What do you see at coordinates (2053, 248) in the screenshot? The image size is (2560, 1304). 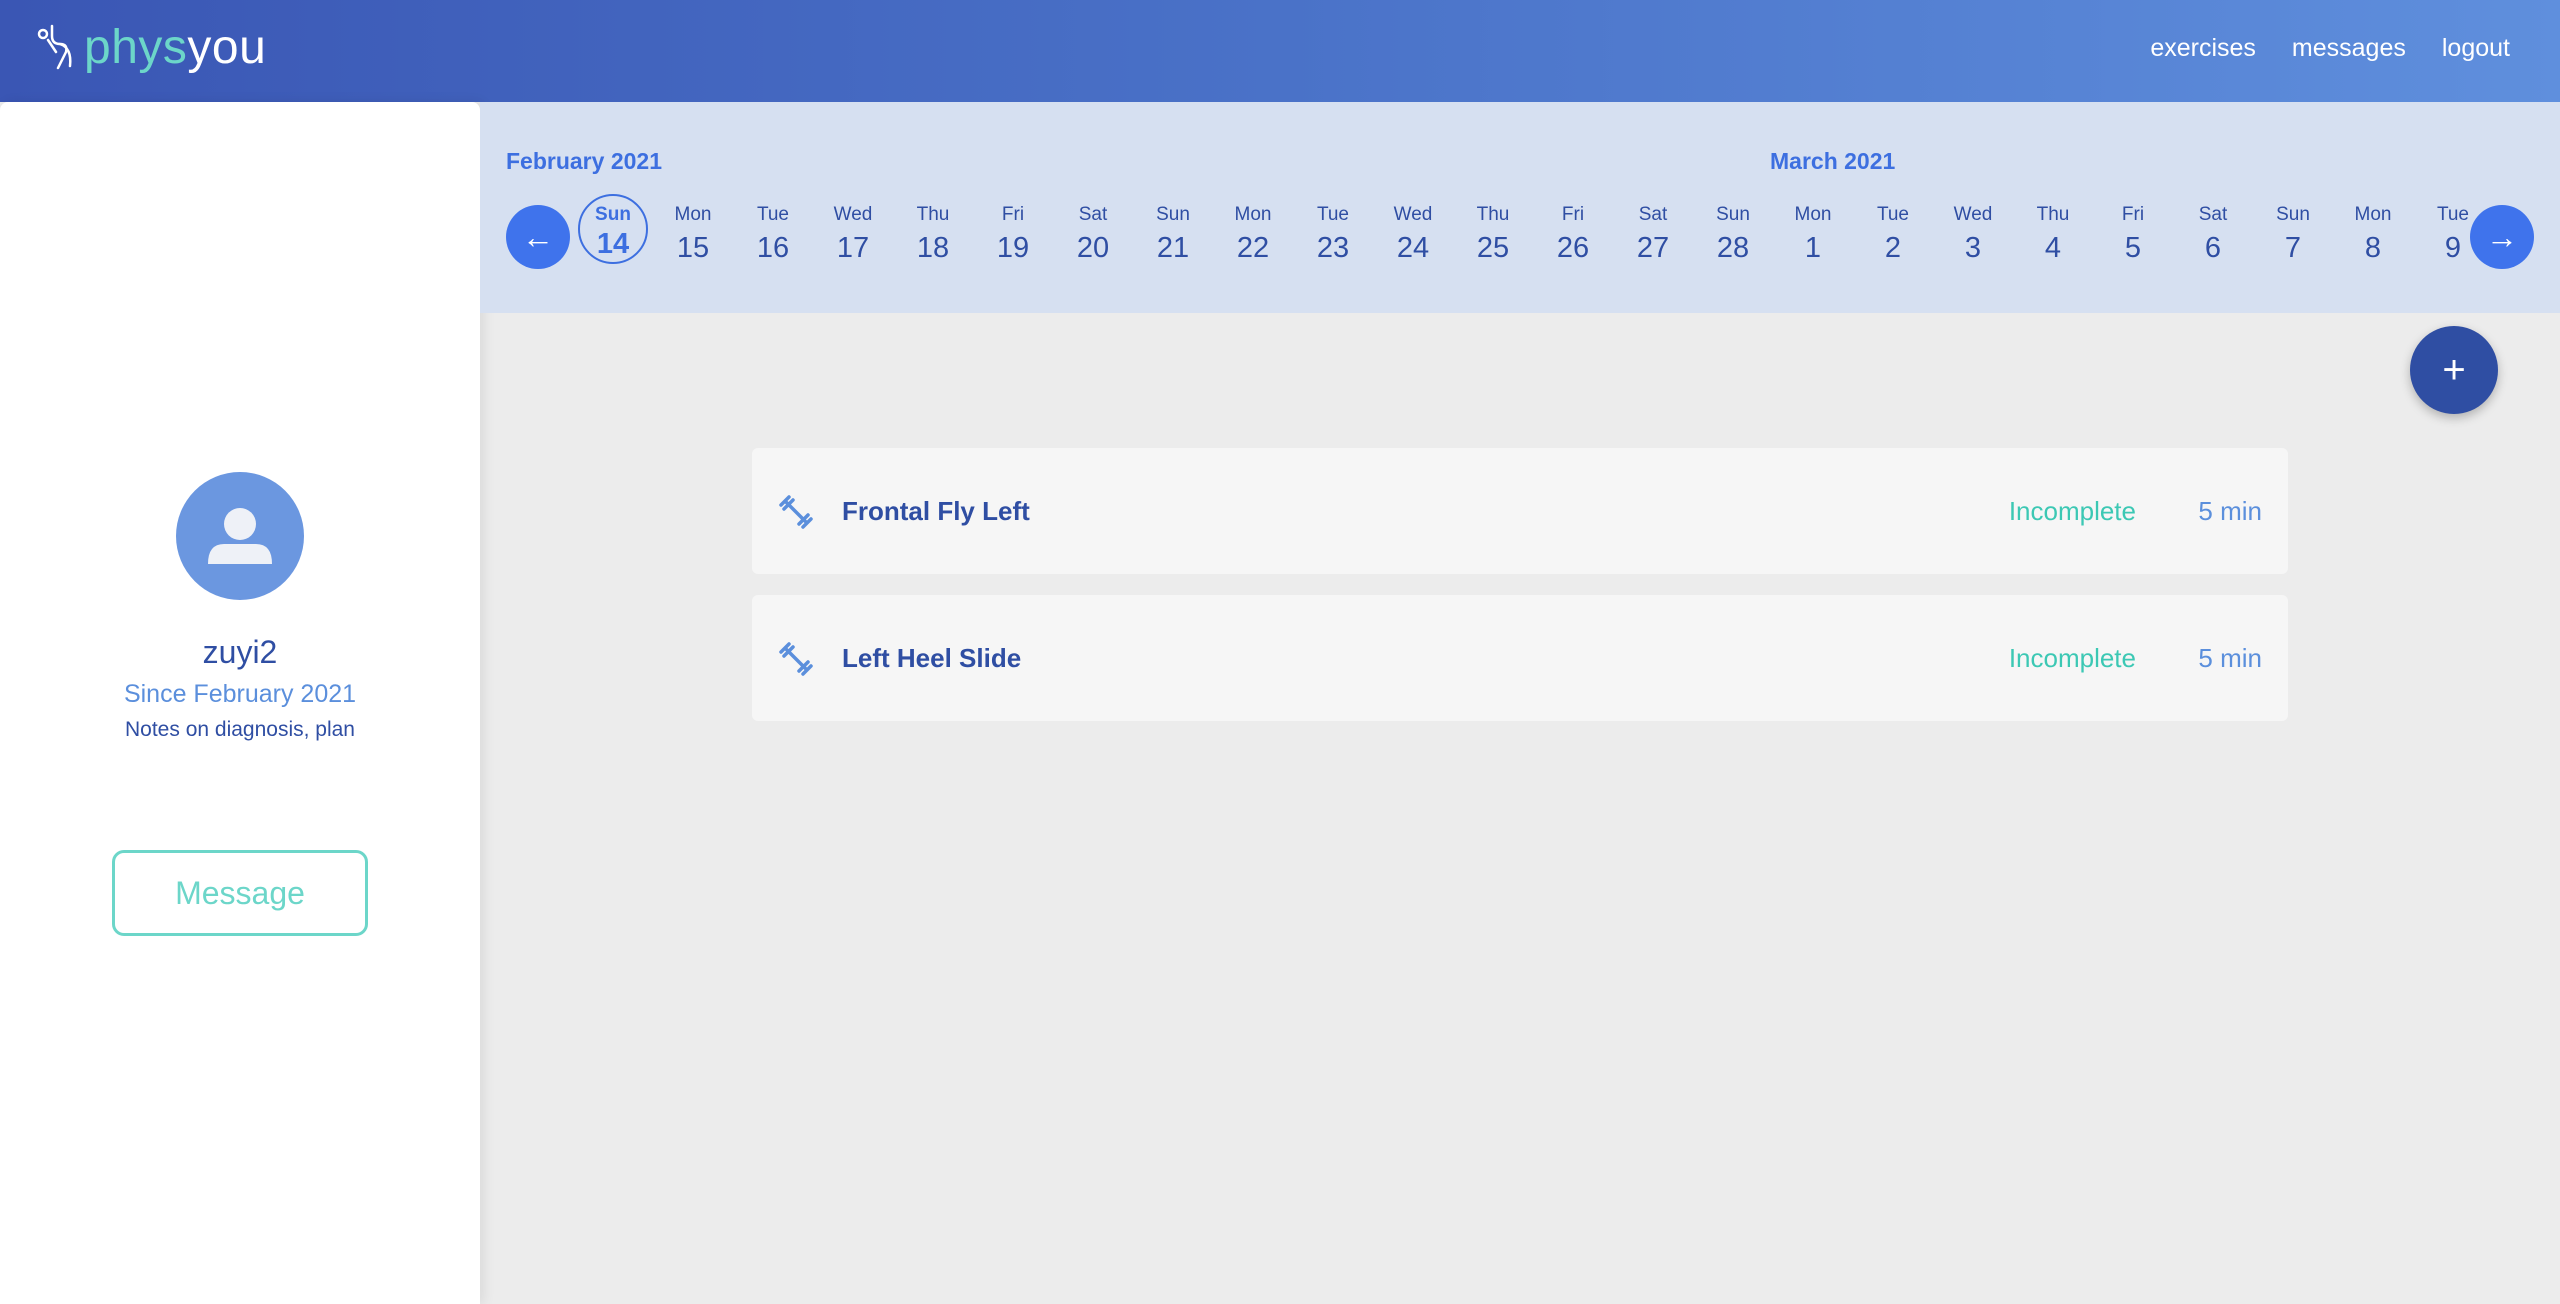 I see `day-number: 4` at bounding box center [2053, 248].